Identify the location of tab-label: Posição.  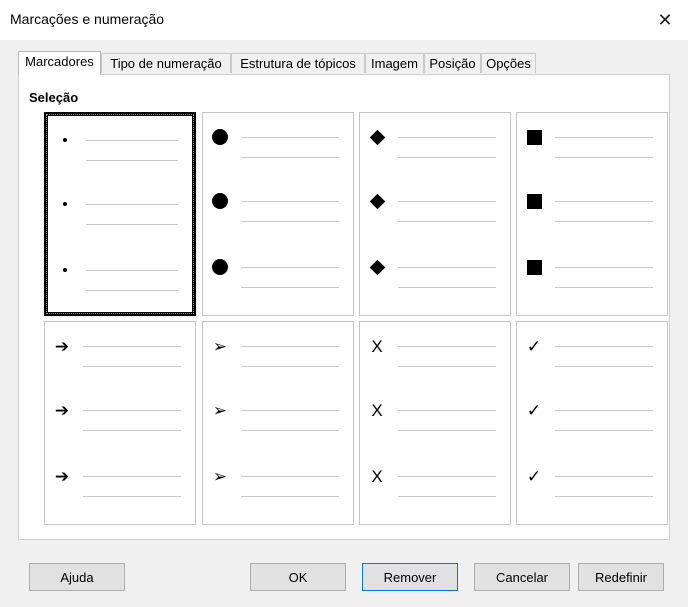
(452, 63).